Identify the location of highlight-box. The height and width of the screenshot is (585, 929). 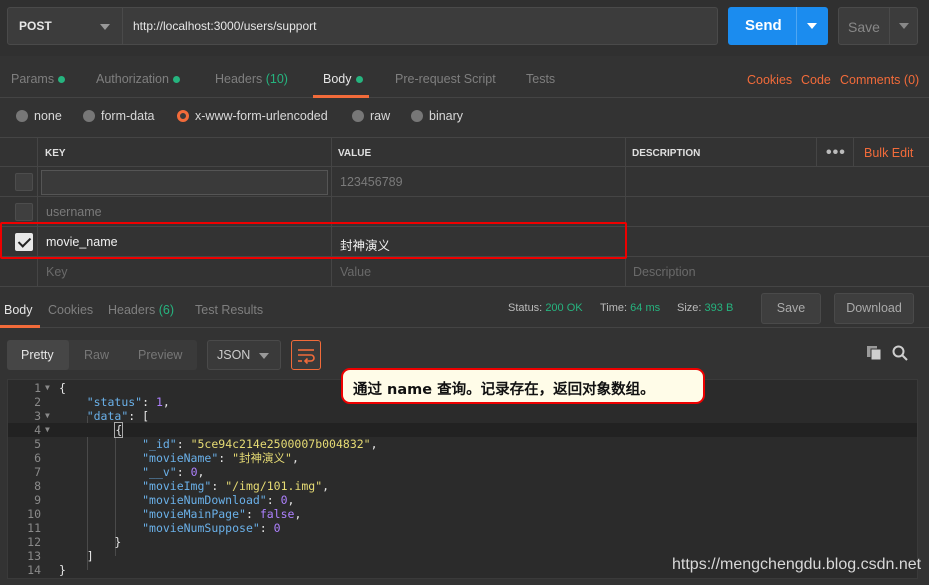
(313, 240).